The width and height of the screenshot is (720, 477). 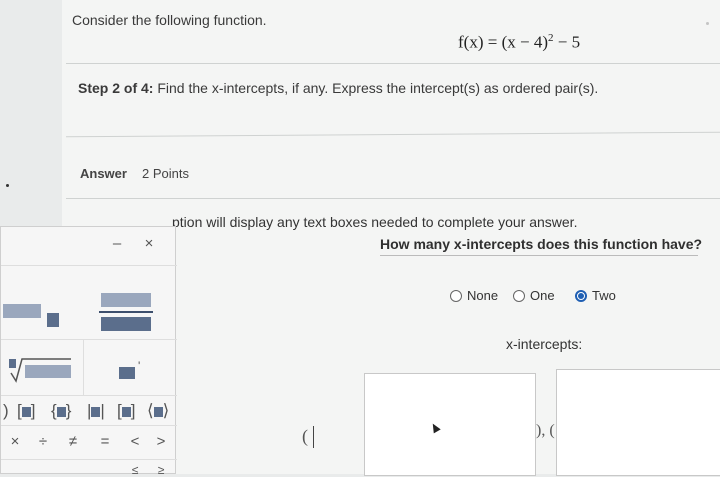 What do you see at coordinates (305, 436) in the screenshot?
I see `open-paren: (` at bounding box center [305, 436].